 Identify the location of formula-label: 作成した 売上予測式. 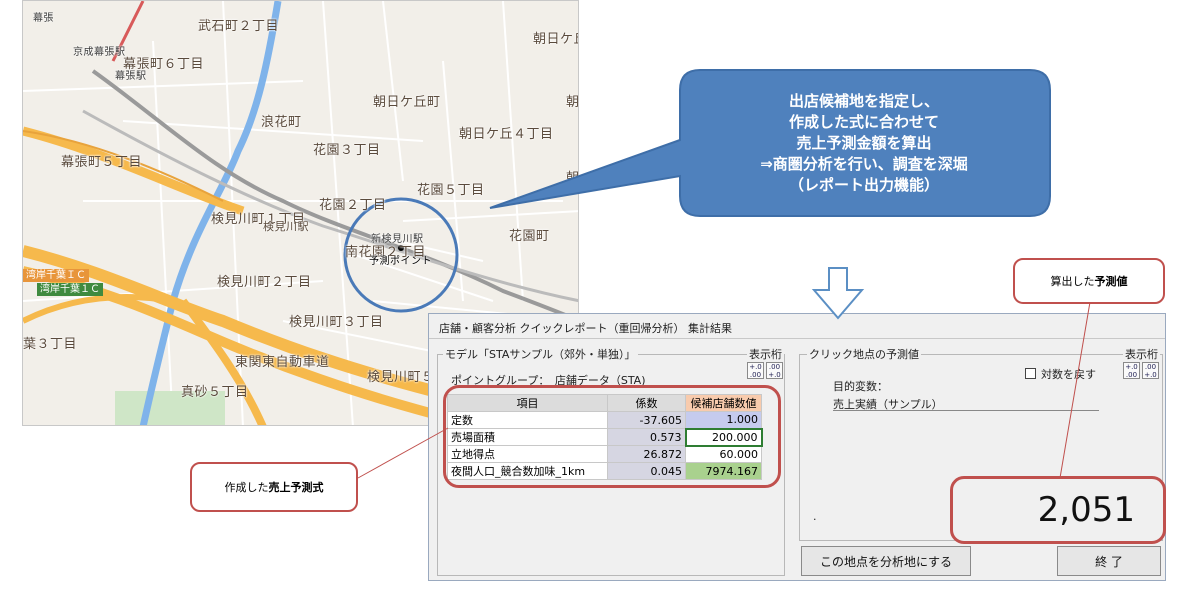
(274, 487).